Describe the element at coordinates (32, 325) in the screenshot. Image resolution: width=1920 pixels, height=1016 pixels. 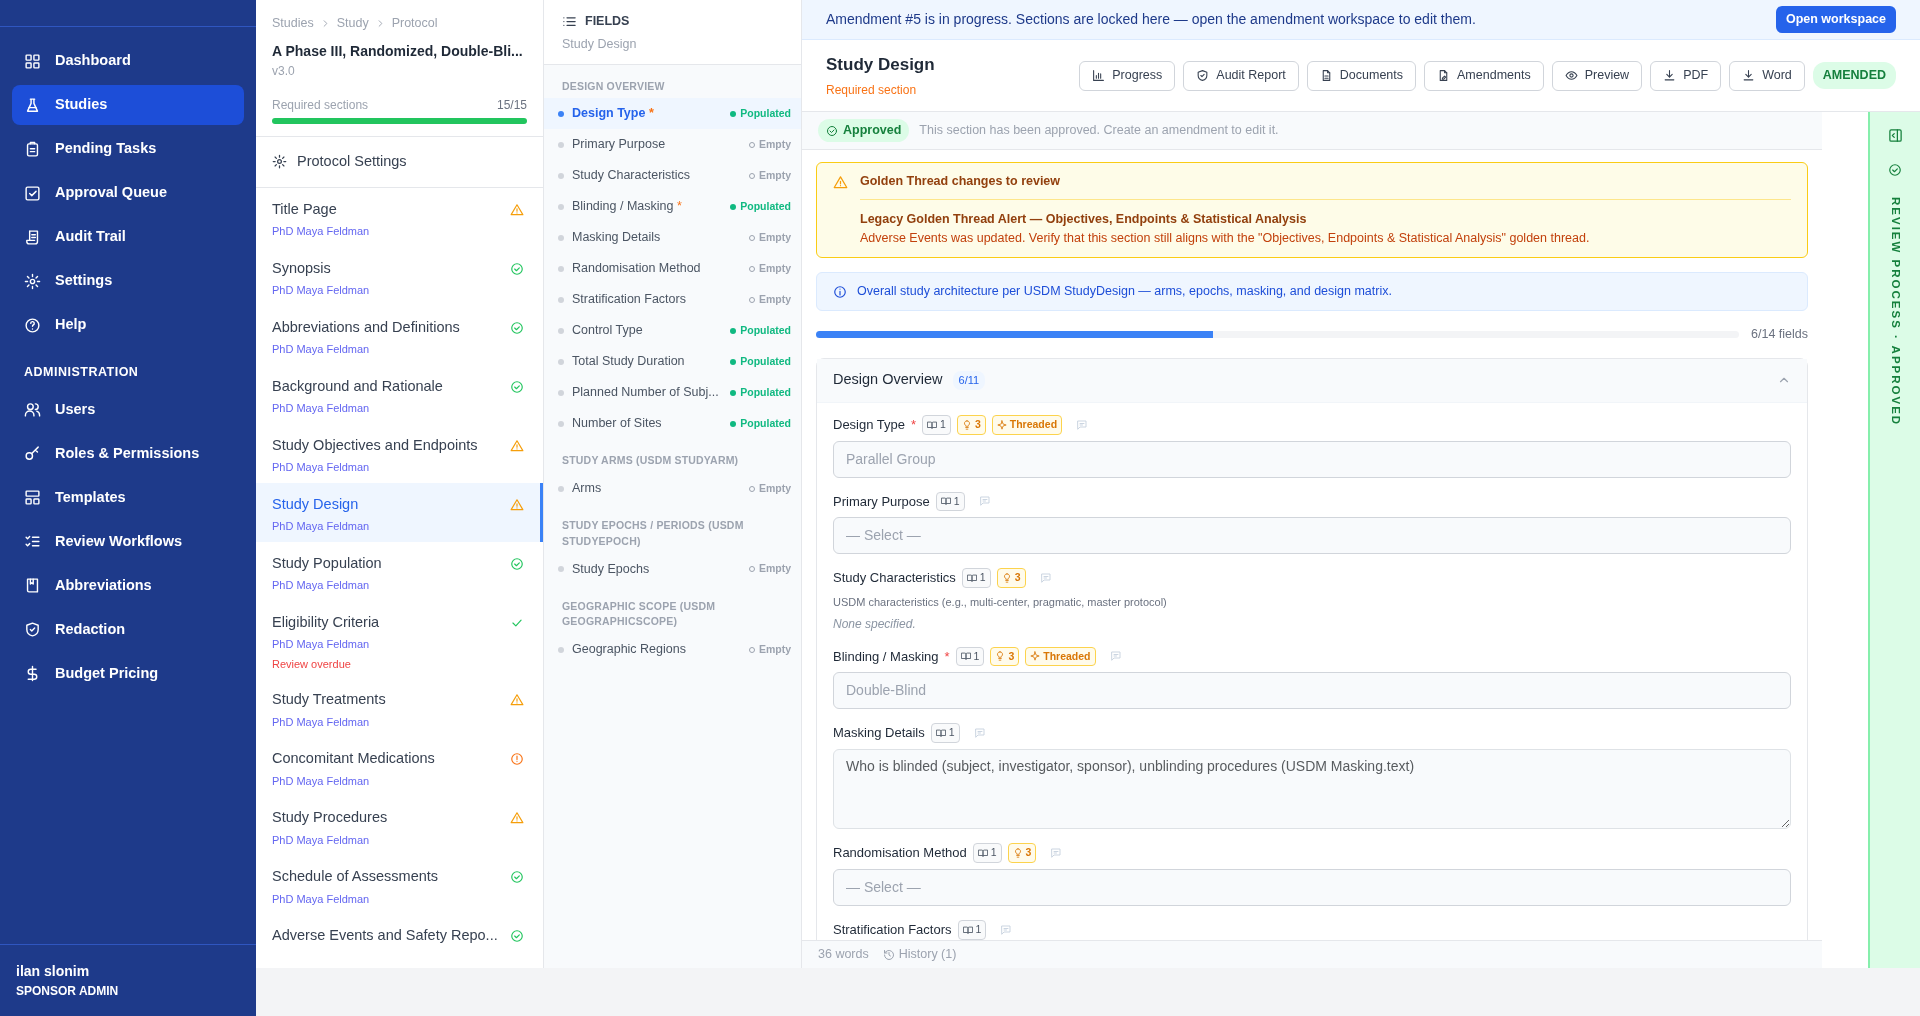
I see `help-icon` at that location.